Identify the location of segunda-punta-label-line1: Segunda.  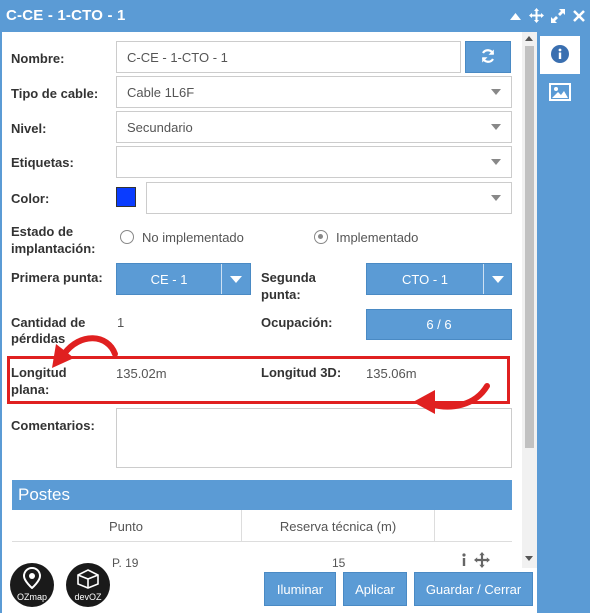
(288, 277).